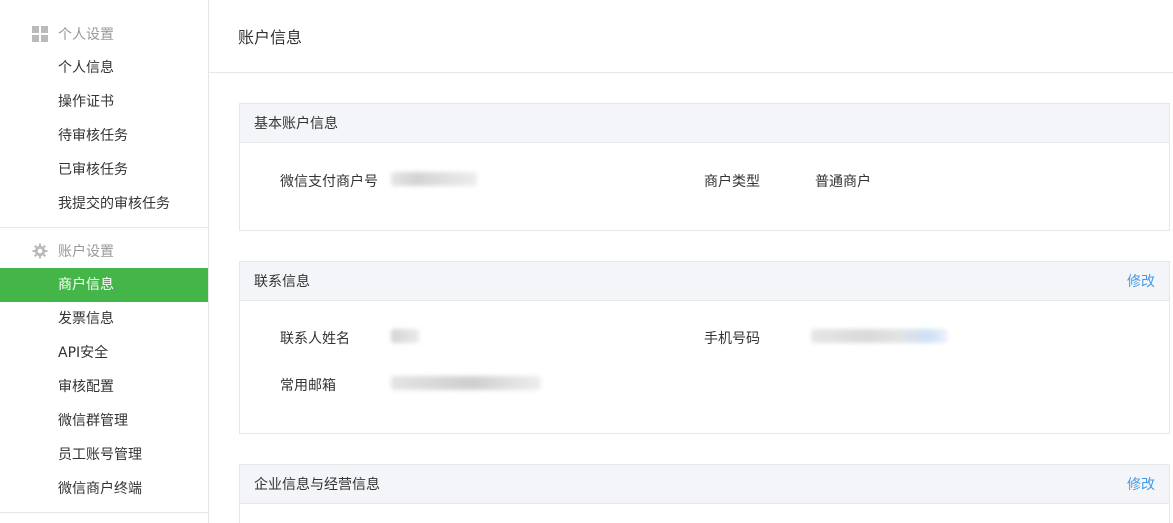 This screenshot has width=1173, height=523. I want to click on sidebar-item-pending-review: 待审核任务, so click(104, 136).